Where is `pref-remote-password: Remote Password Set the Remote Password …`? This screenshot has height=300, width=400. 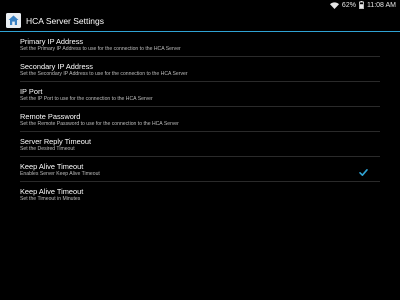
pref-remote-password: Remote Password Set the Remote Password … is located at coordinates (200, 119).